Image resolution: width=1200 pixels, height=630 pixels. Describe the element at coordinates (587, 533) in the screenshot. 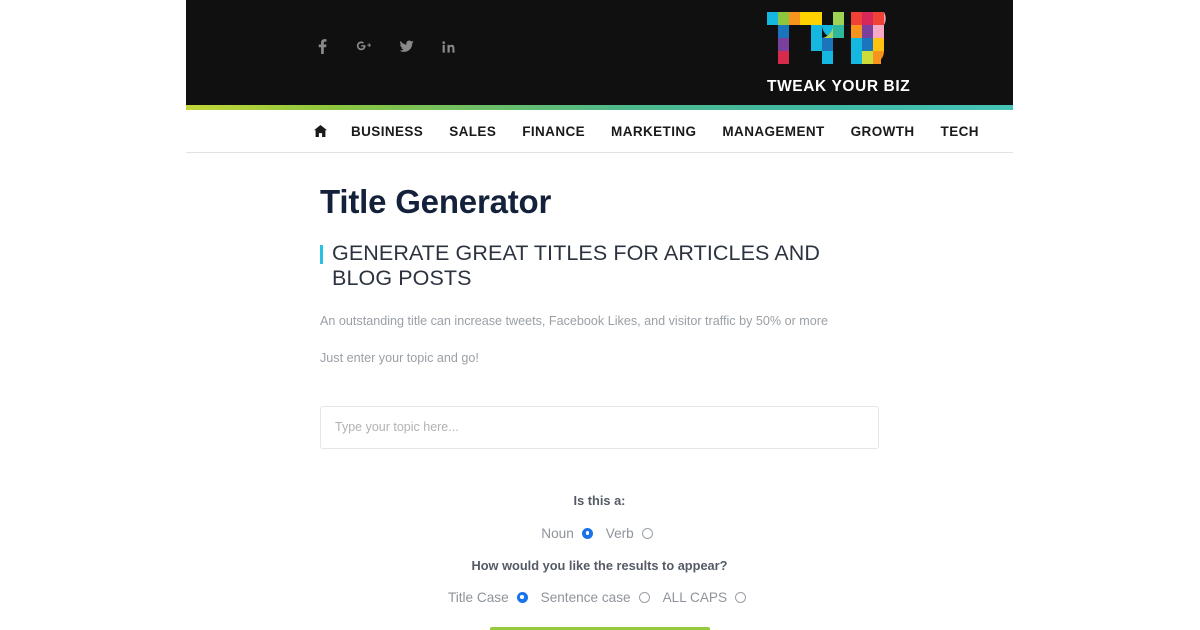

I see `radio-noun` at that location.